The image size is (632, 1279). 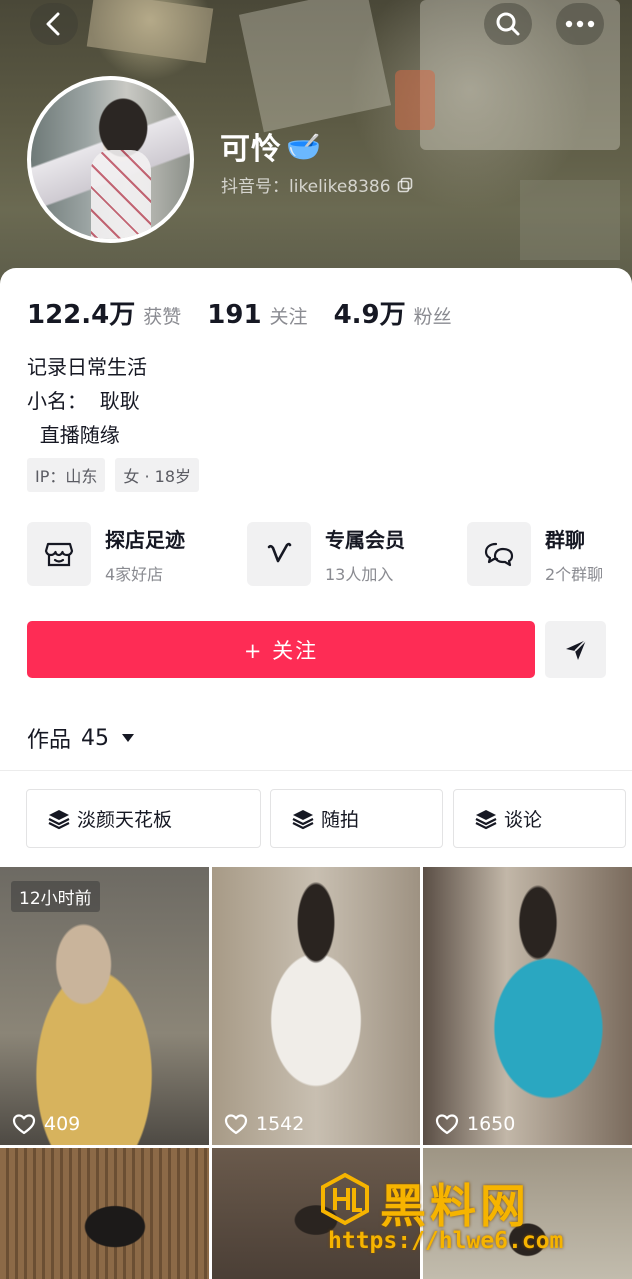 I want to click on feature-group-chat: 群聊 2个群聊, so click(x=535, y=554).